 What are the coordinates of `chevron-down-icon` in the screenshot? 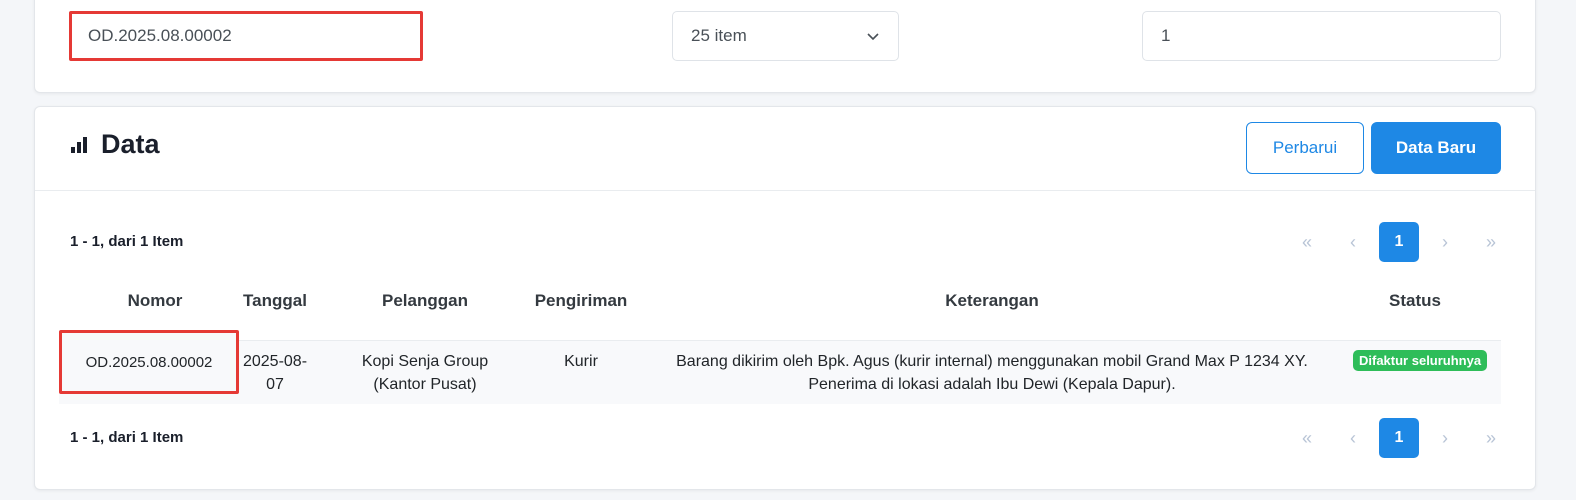 It's located at (873, 37).